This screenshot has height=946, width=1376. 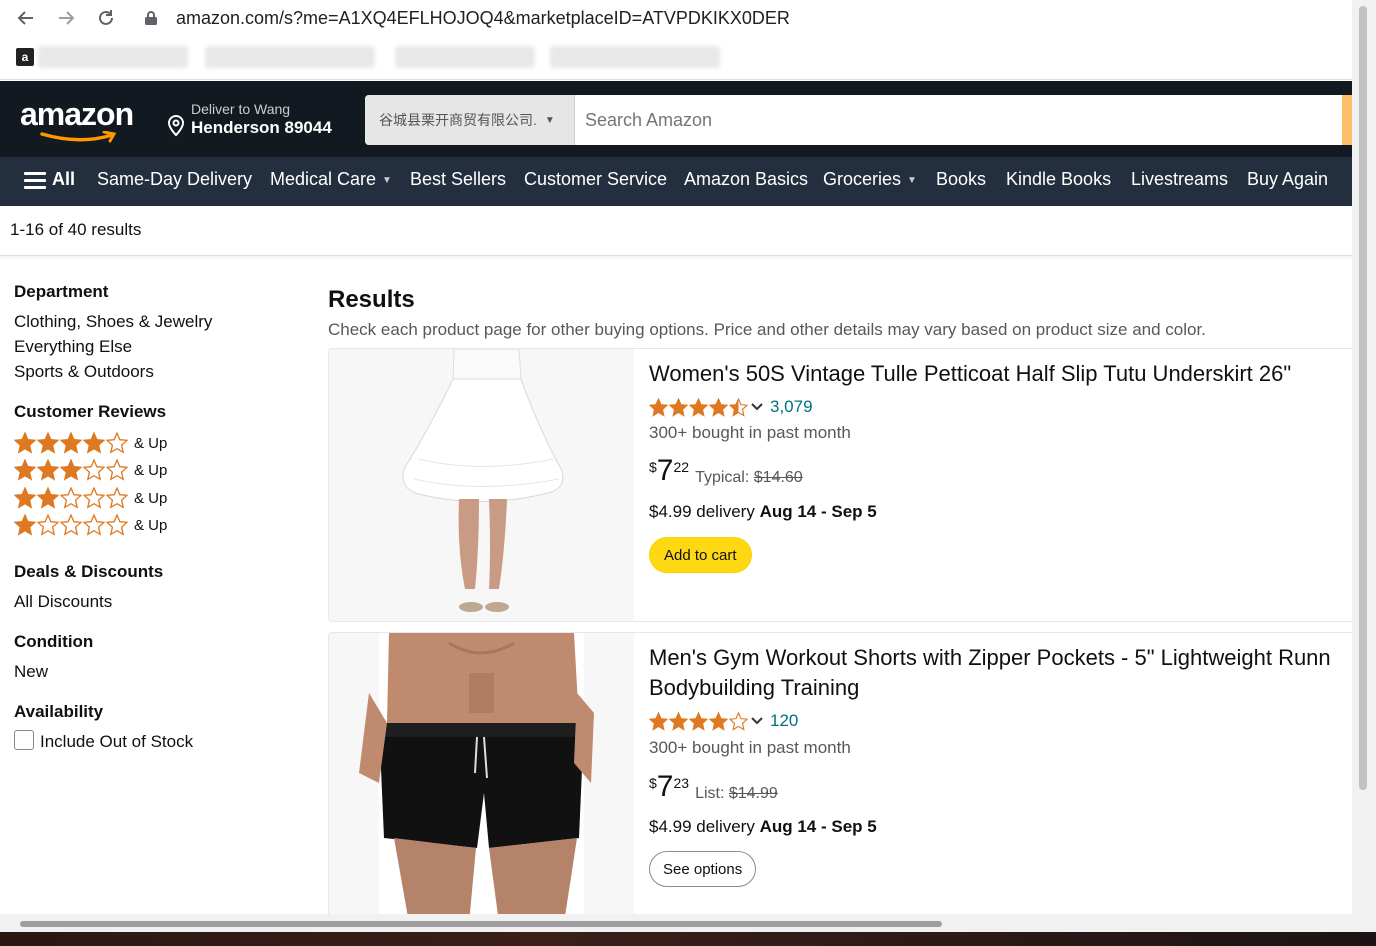 What do you see at coordinates (371, 299) in the screenshot?
I see `results-title: Results` at bounding box center [371, 299].